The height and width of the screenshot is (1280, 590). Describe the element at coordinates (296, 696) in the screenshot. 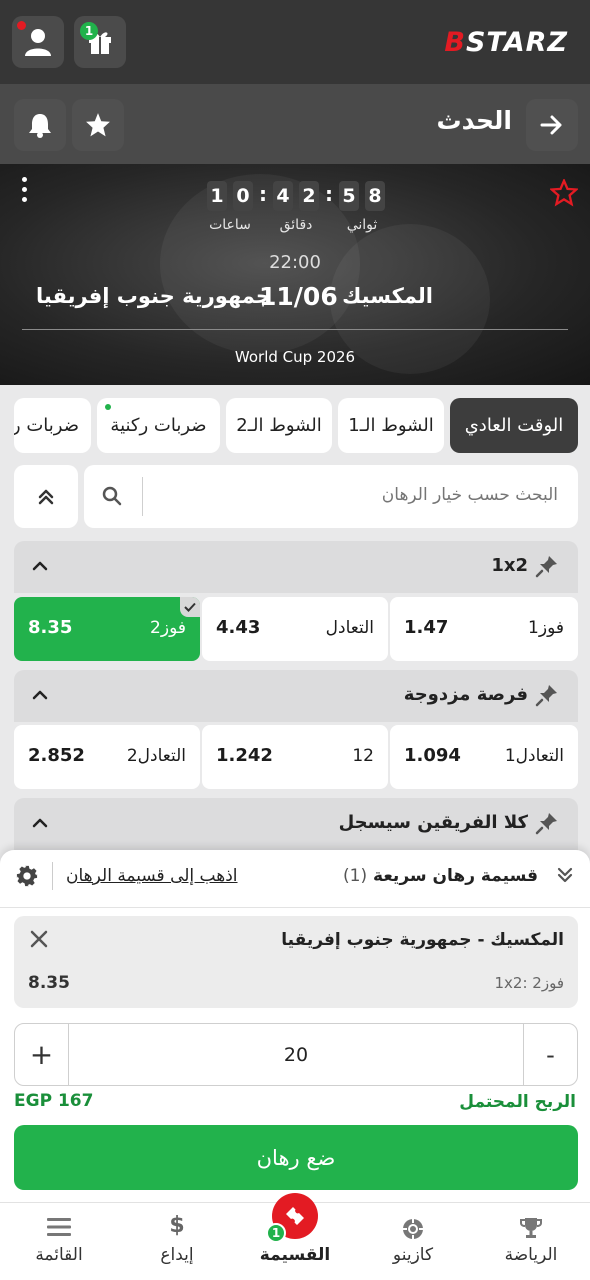

I see `market-header-double-chance: فرصة مزدوجة` at that location.